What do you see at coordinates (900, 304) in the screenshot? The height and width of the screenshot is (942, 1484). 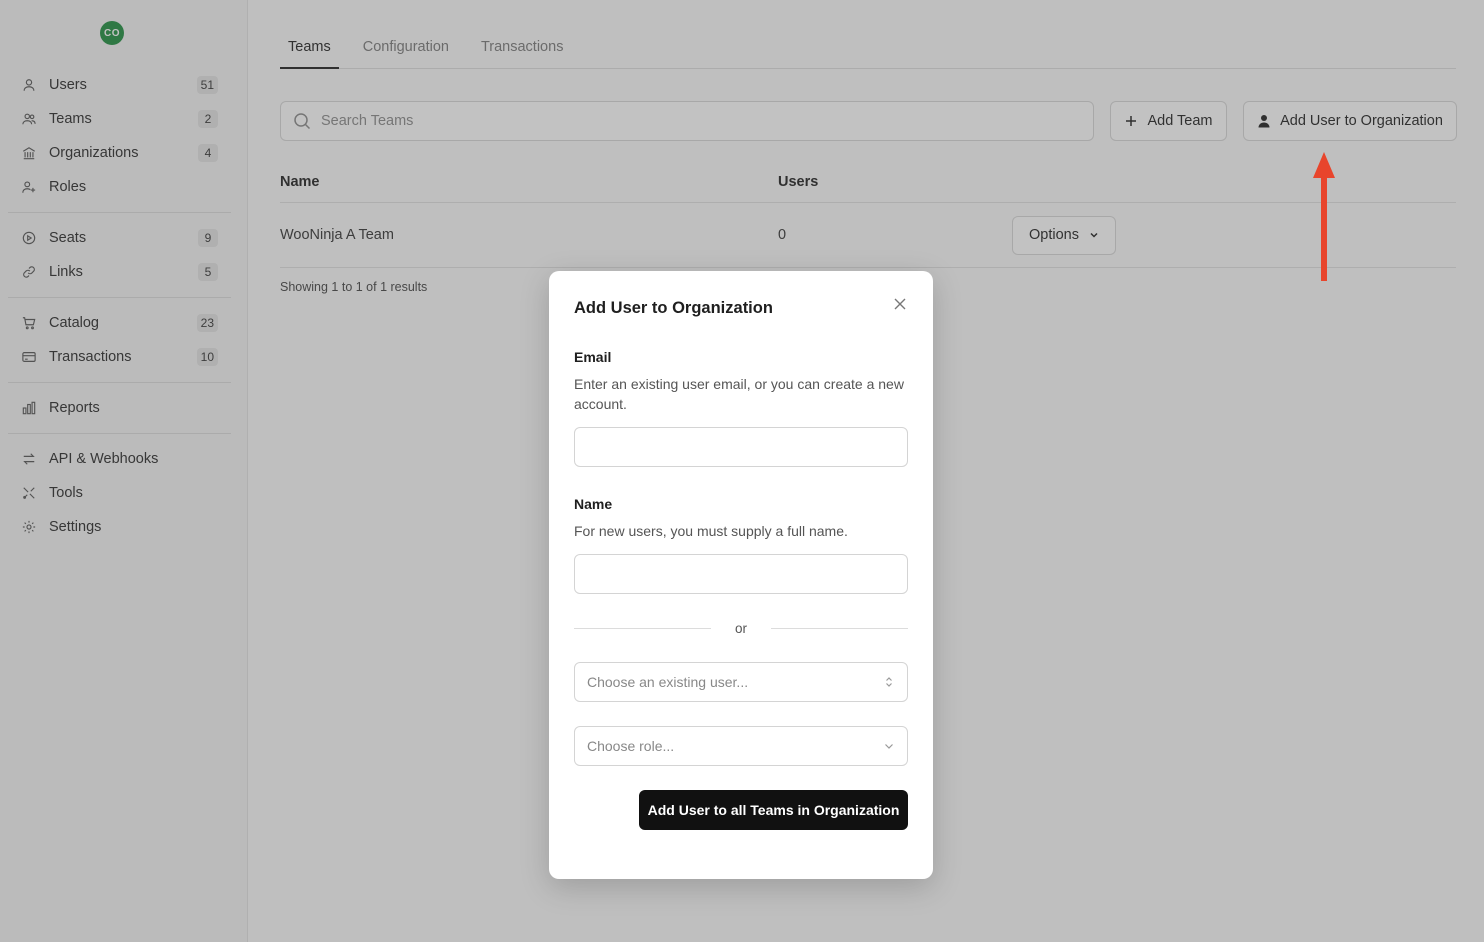 I see `close-icon` at bounding box center [900, 304].